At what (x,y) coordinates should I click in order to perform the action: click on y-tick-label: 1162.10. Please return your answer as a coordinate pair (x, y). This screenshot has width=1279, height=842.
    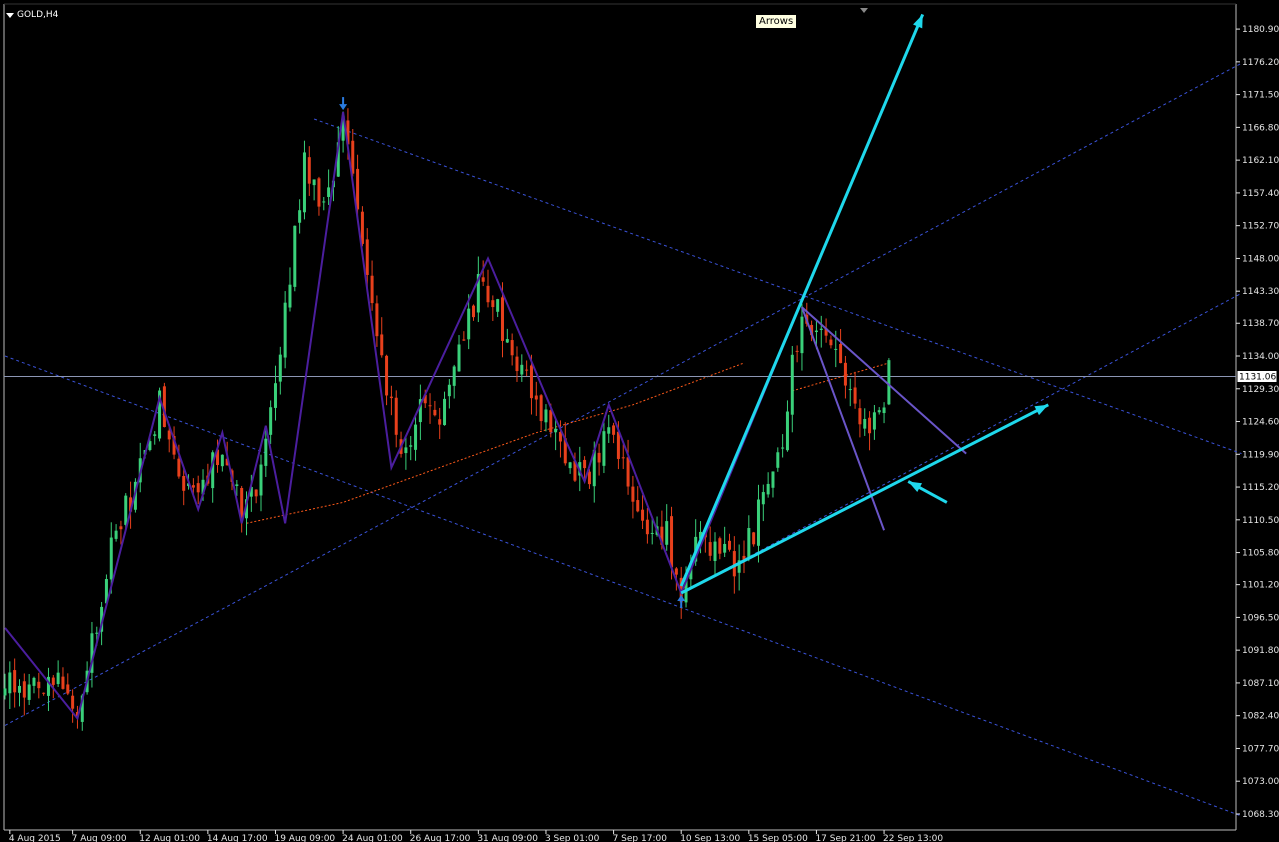
    Looking at the image, I should click on (1260, 161).